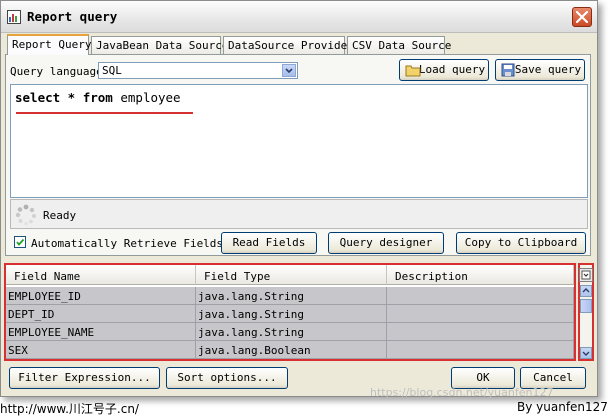 The width and height of the screenshot is (616, 417). Describe the element at coordinates (150, 97) in the screenshot. I see `sql-table-name: employee` at that location.